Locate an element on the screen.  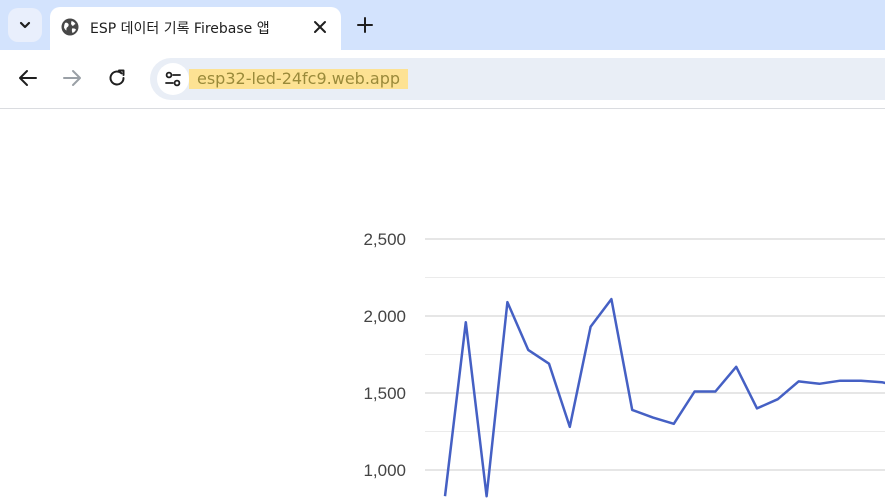
y-tick-label: 2,000 is located at coordinates (384, 316).